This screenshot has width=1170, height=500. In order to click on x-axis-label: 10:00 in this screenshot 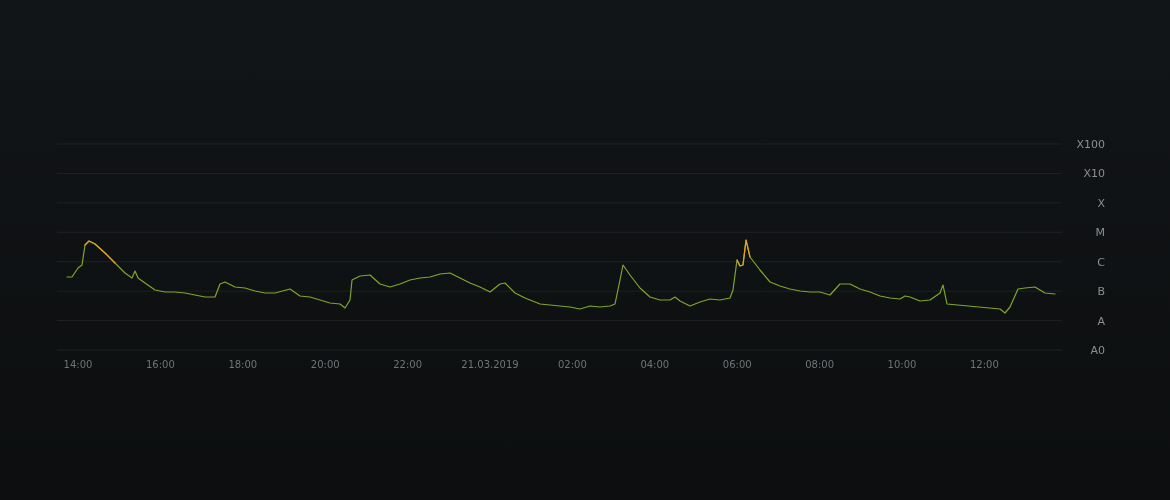, I will do `click(902, 364)`.